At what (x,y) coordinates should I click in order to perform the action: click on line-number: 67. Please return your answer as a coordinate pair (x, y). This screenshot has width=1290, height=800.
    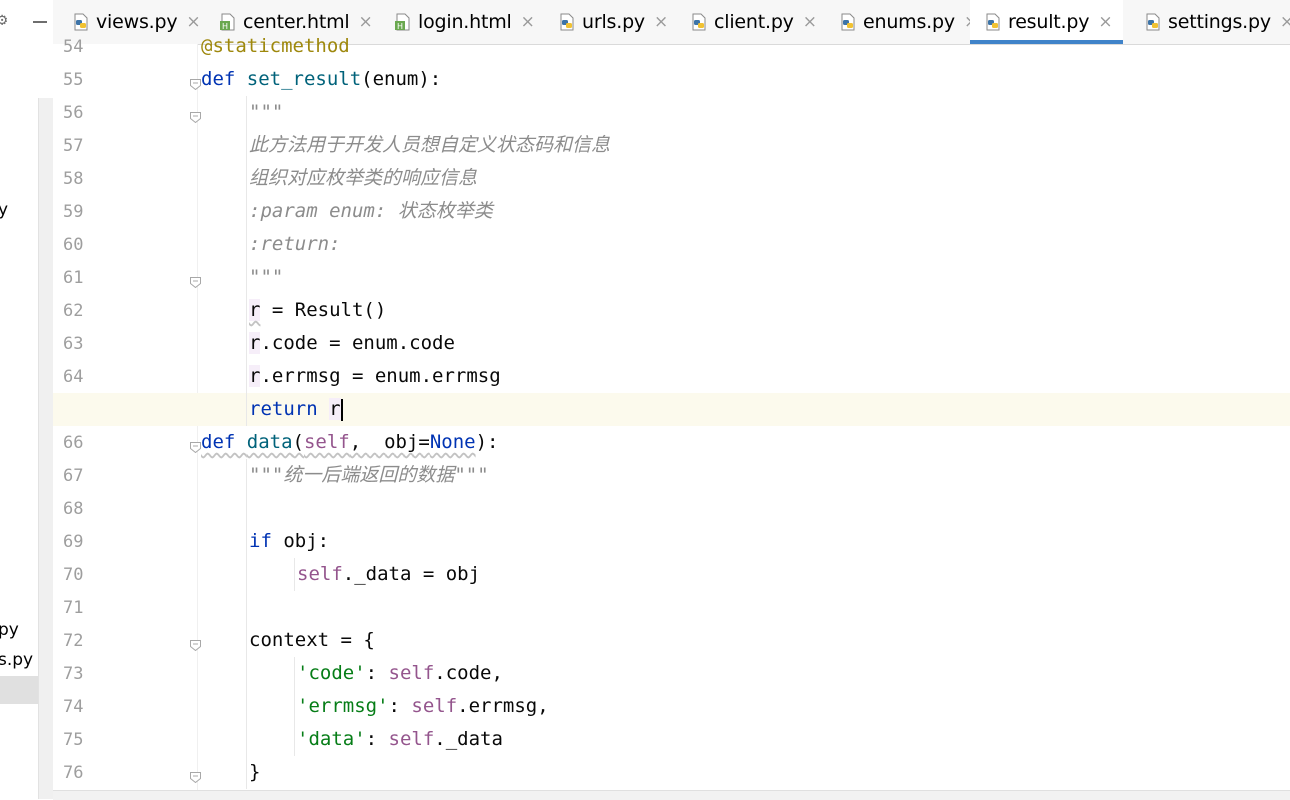
    Looking at the image, I should click on (73, 476).